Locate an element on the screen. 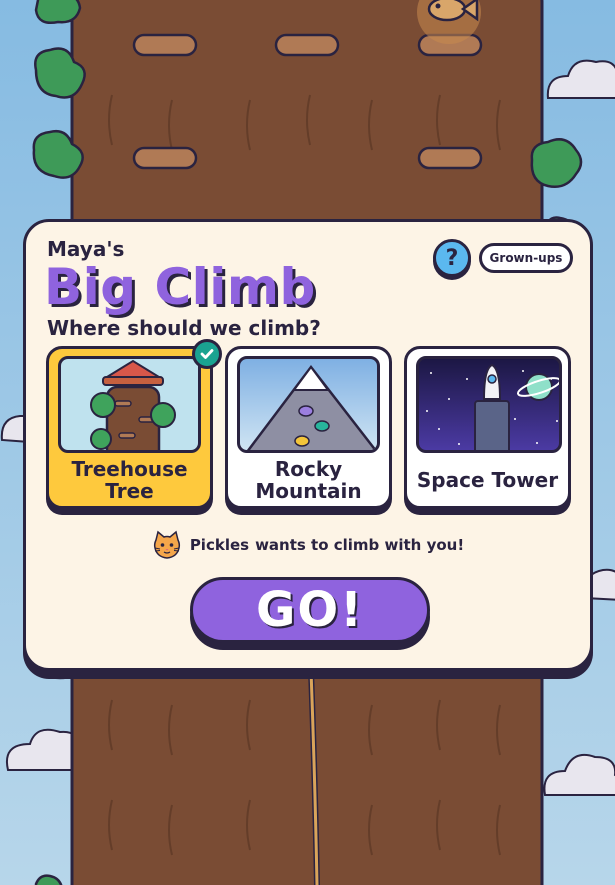 The height and width of the screenshot is (885, 615). question-mark-icon: ? is located at coordinates (452, 258).